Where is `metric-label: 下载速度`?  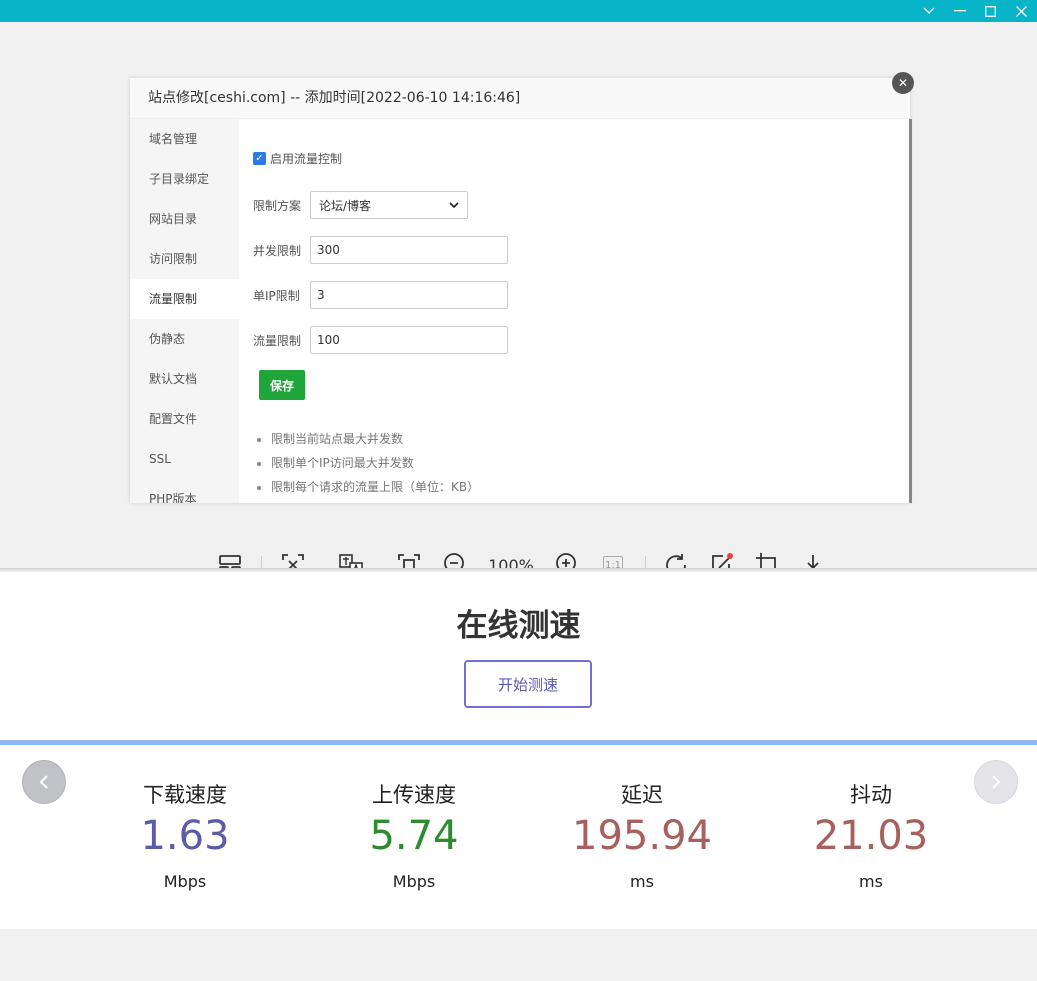
metric-label: 下载速度 is located at coordinates (185, 795).